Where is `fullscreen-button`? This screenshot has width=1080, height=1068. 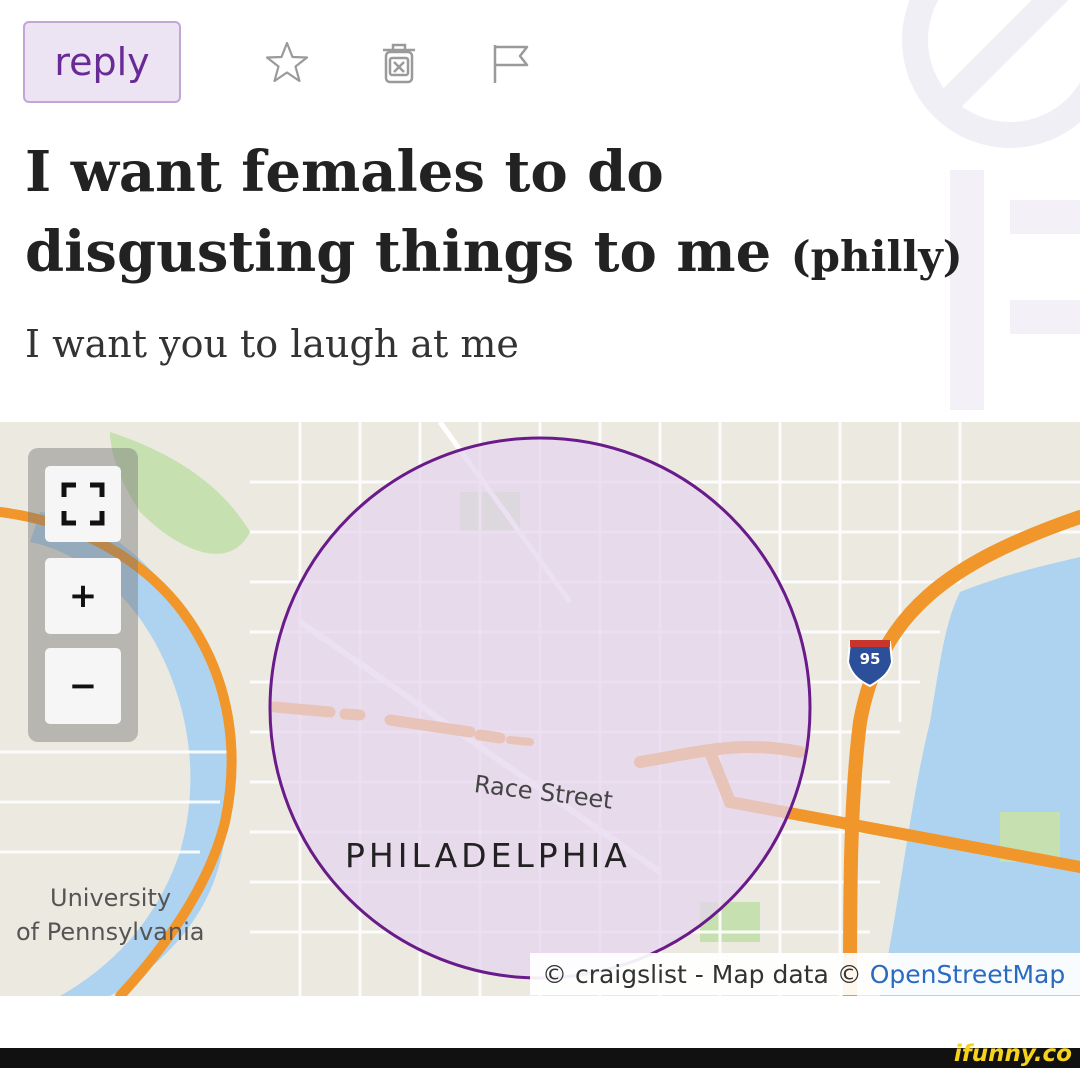 fullscreen-button is located at coordinates (83, 504).